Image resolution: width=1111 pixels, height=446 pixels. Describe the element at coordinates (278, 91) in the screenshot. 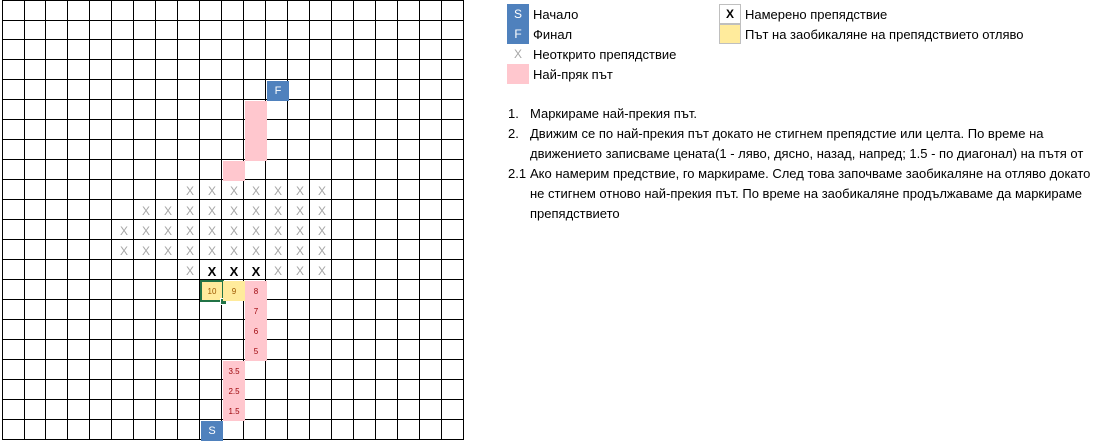

I see `end-cell: F` at that location.